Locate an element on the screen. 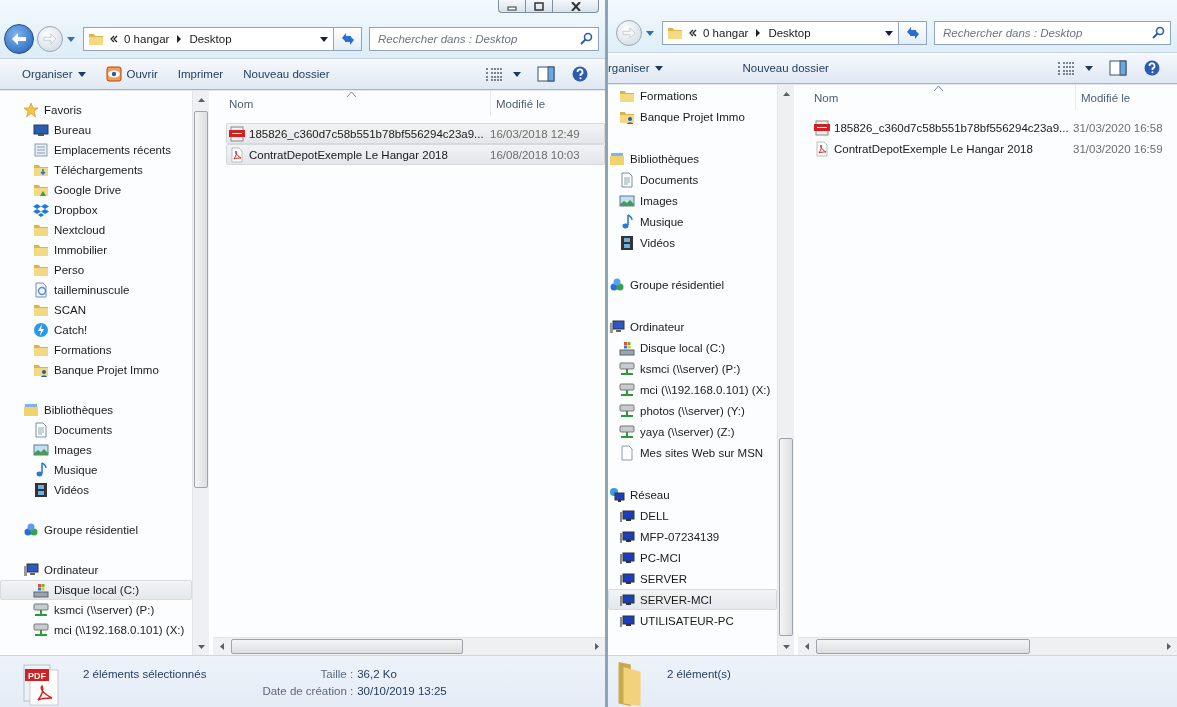 This screenshot has height=707, width=1177. nav-item: Emplacements récents is located at coordinates (96, 150).